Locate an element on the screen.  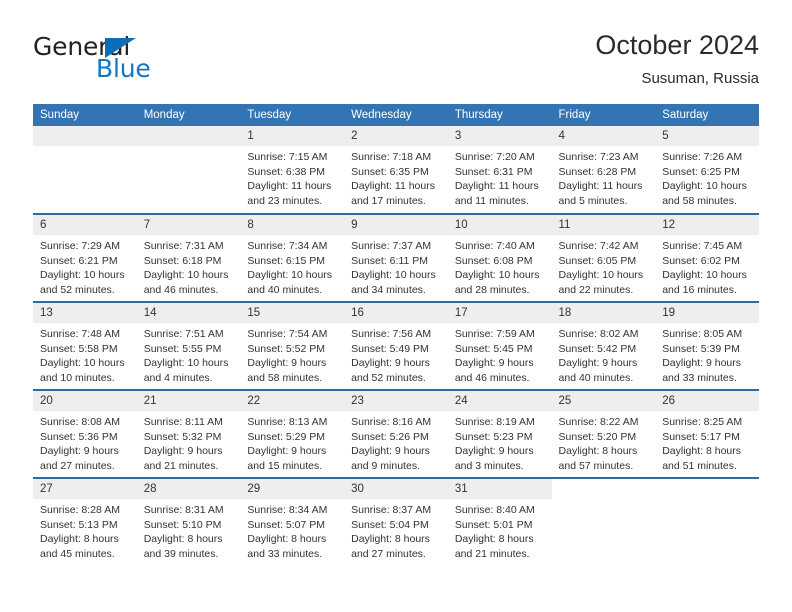
weekday-header-friday: Friday is located at coordinates (603, 115).